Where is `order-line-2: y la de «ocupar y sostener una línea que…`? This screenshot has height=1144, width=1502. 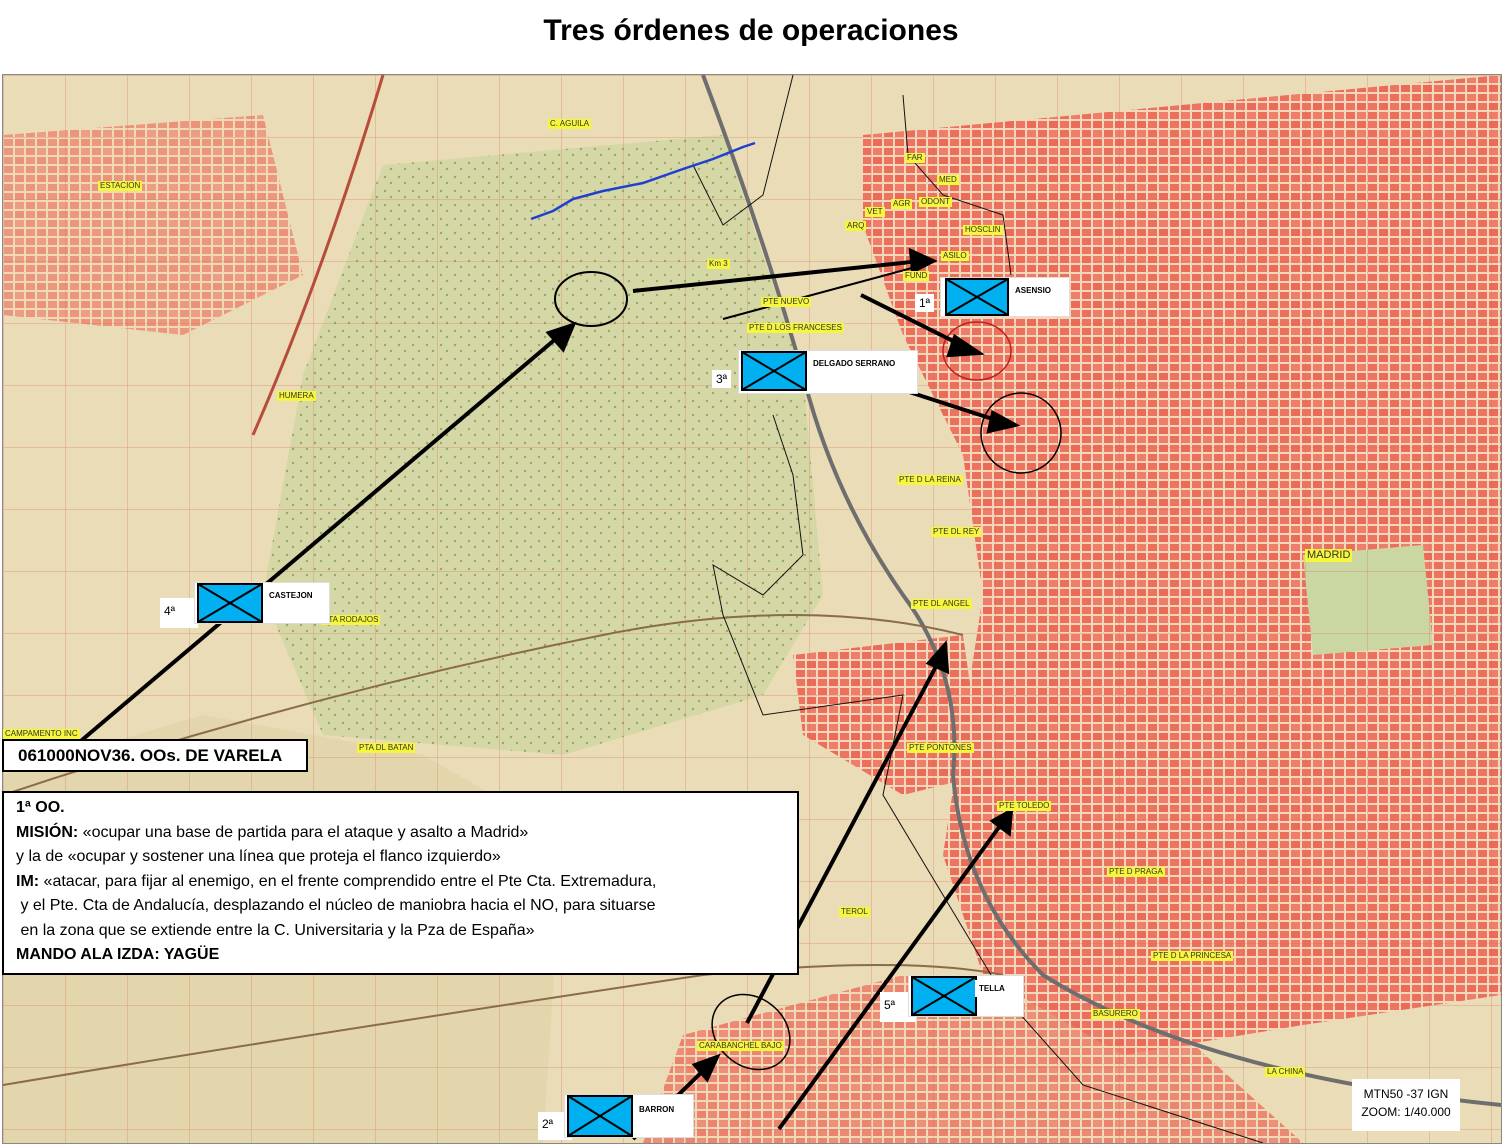
order-line-2: y la de «ocupar y sostener una línea que… is located at coordinates (258, 856).